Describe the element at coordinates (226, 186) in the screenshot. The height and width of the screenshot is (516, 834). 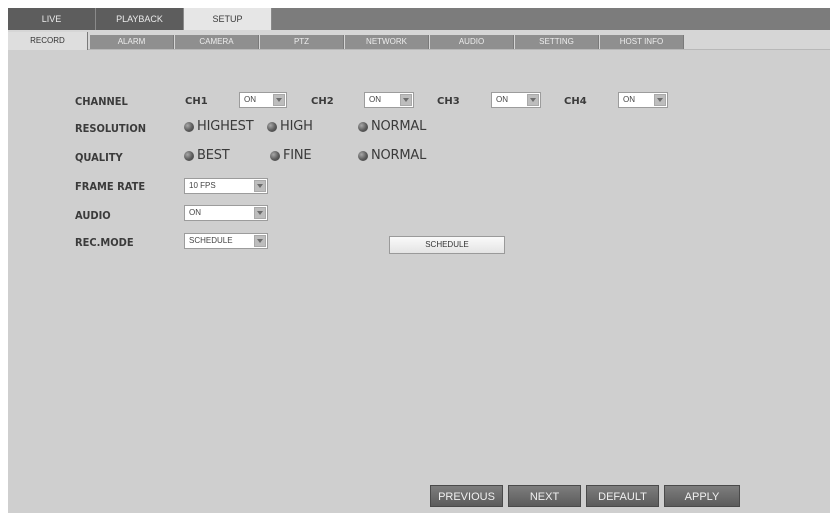
I see `frame-rate-select: 10 FPS` at that location.